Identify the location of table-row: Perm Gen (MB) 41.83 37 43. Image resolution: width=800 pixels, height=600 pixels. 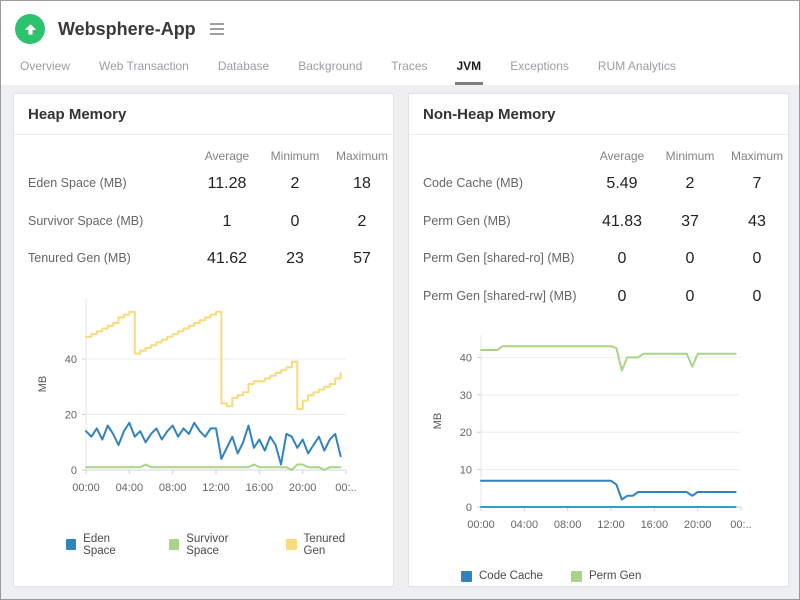
(605, 222).